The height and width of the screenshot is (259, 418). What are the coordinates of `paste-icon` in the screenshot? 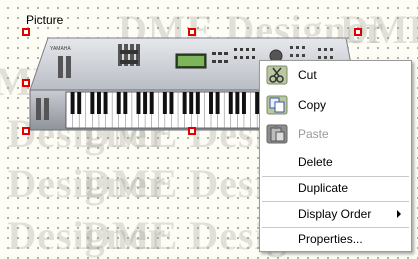 It's located at (277, 134).